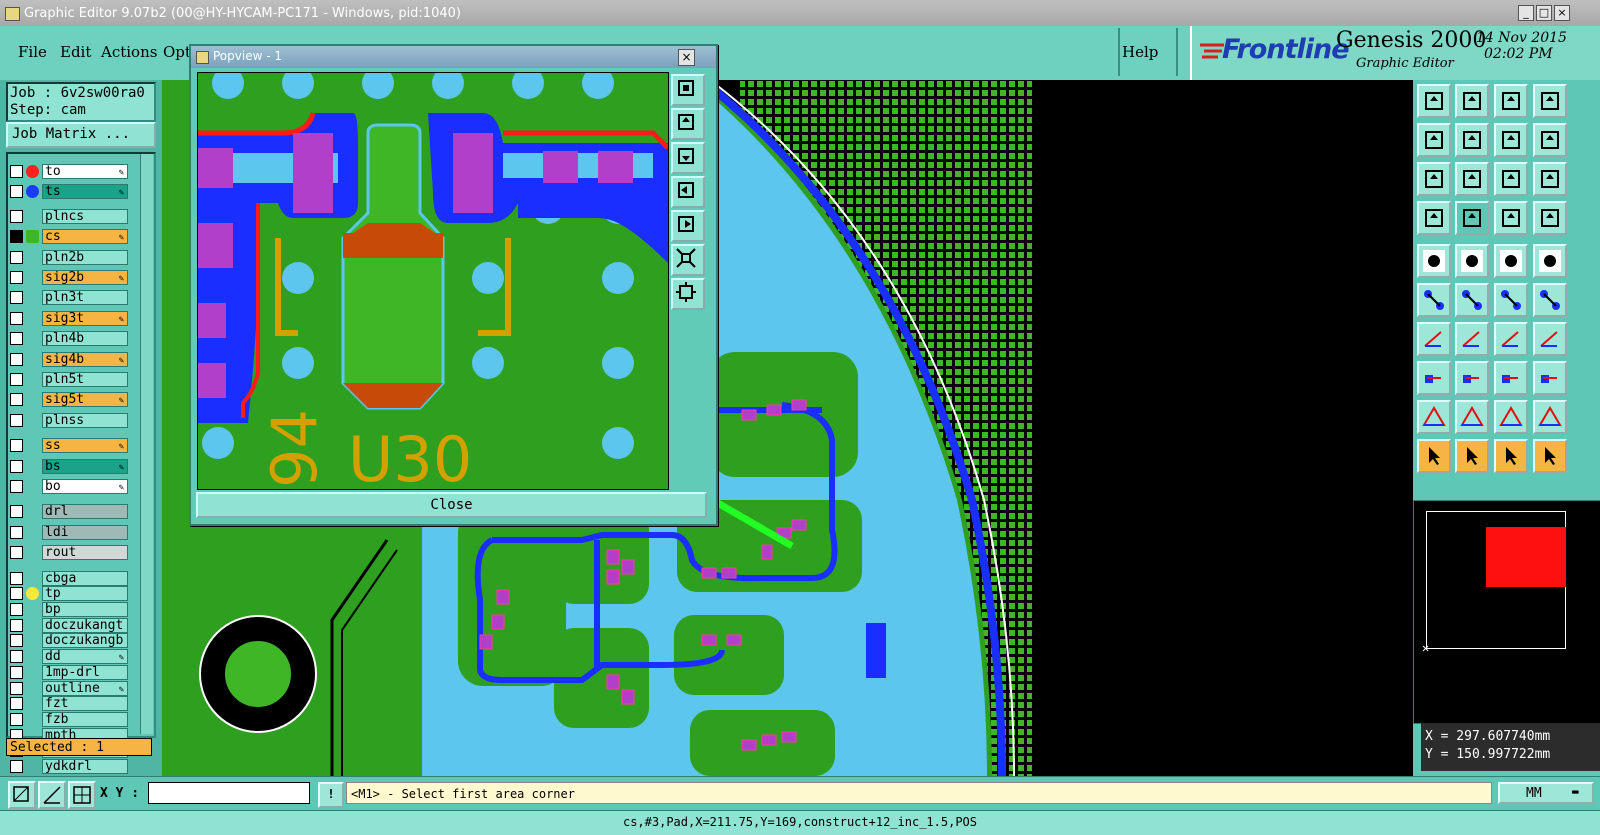  Describe the element at coordinates (146, 444) in the screenshot. I see `layer-list-scrollbar` at that location.